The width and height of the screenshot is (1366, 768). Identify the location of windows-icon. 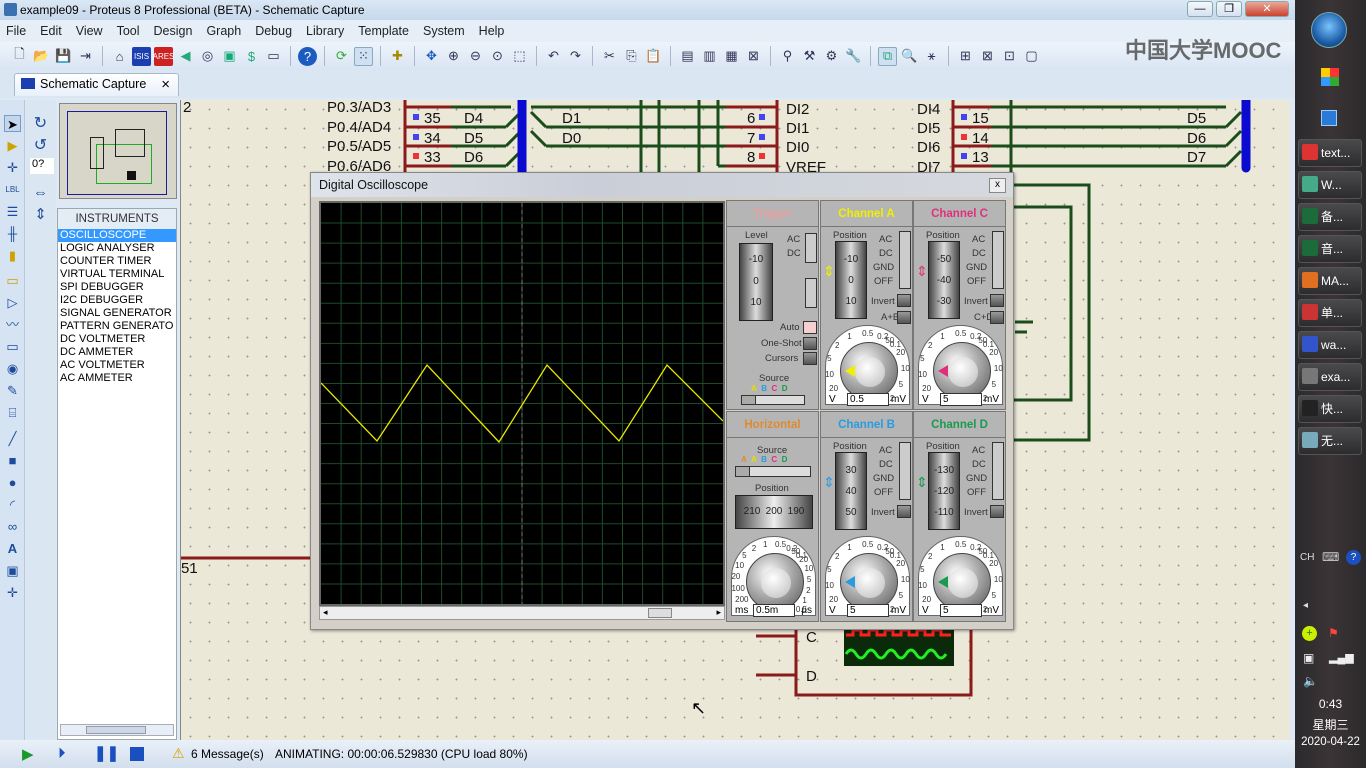
(1329, 118).